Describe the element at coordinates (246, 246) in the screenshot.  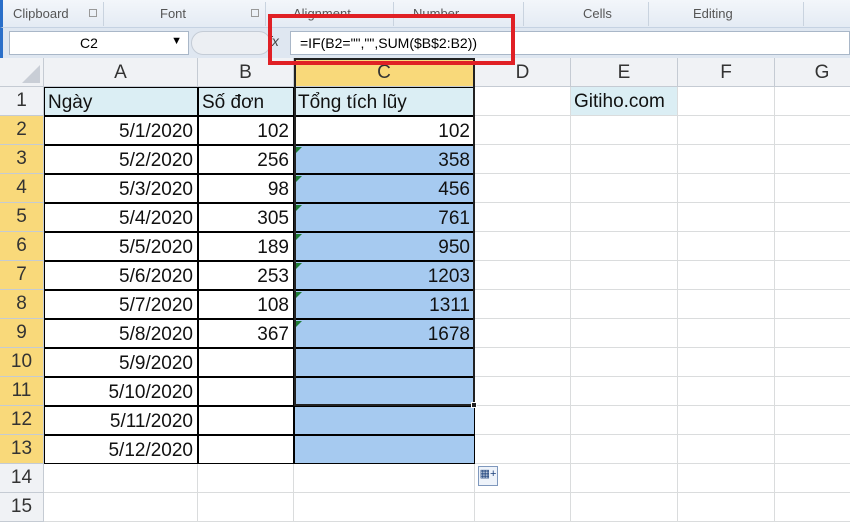
I see `orders-cell: 189` at that location.